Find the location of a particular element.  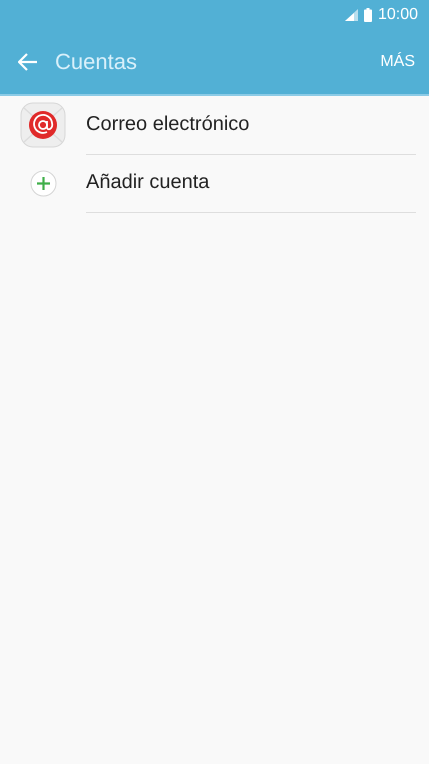

status-time: 10:00 is located at coordinates (398, 15).